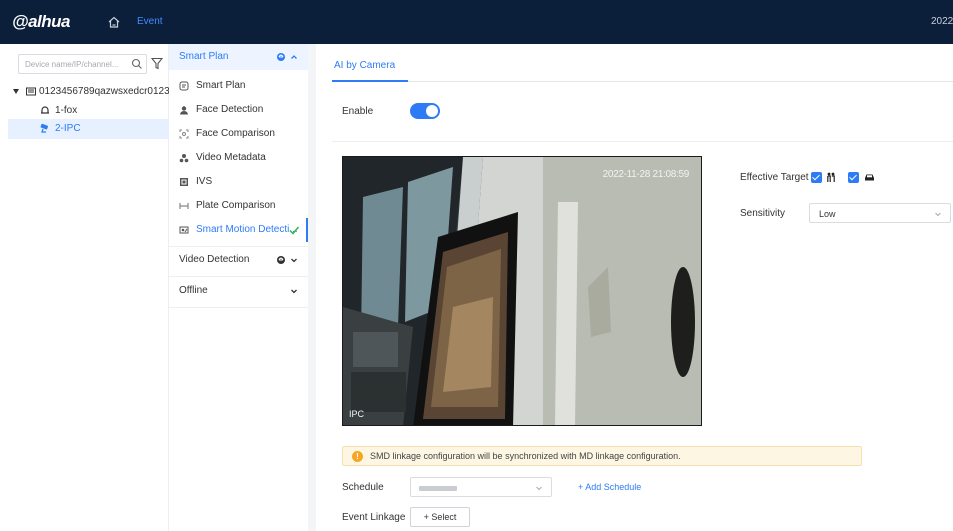  I want to click on menu-item-ivs: IVS, so click(238, 182).